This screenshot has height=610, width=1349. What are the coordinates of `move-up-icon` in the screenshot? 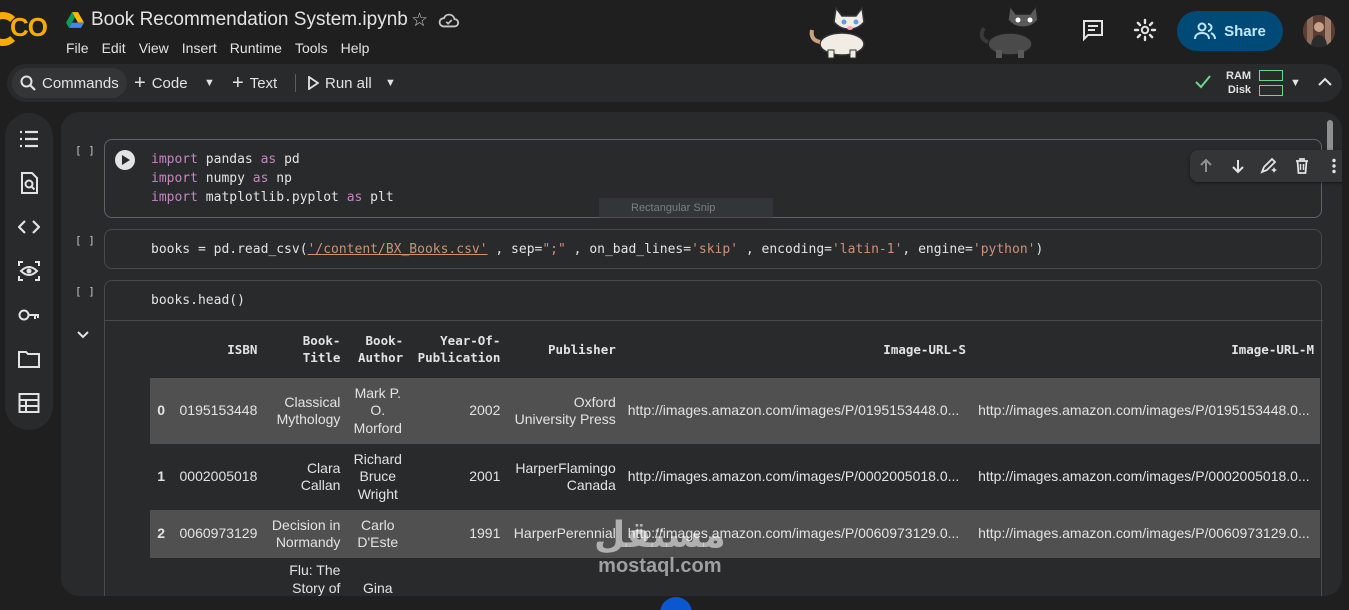 It's located at (1206, 166).